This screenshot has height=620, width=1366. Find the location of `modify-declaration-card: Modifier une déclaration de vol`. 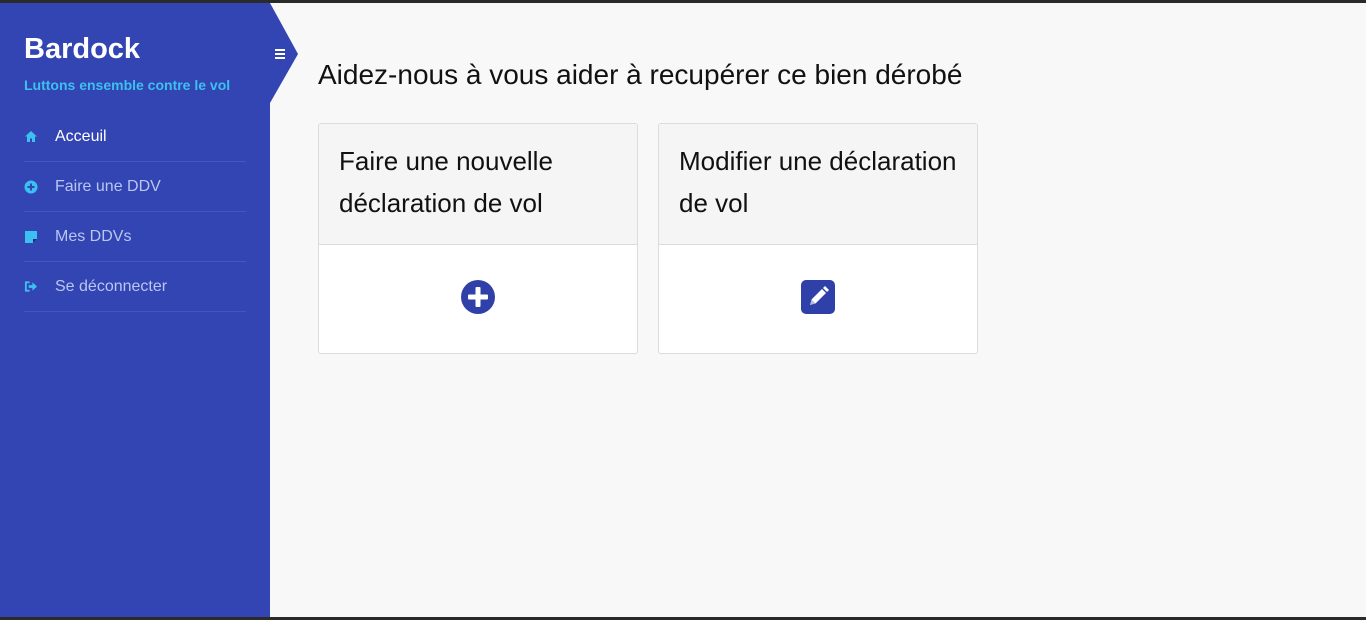

modify-declaration-card: Modifier une déclaration de vol is located at coordinates (818, 238).